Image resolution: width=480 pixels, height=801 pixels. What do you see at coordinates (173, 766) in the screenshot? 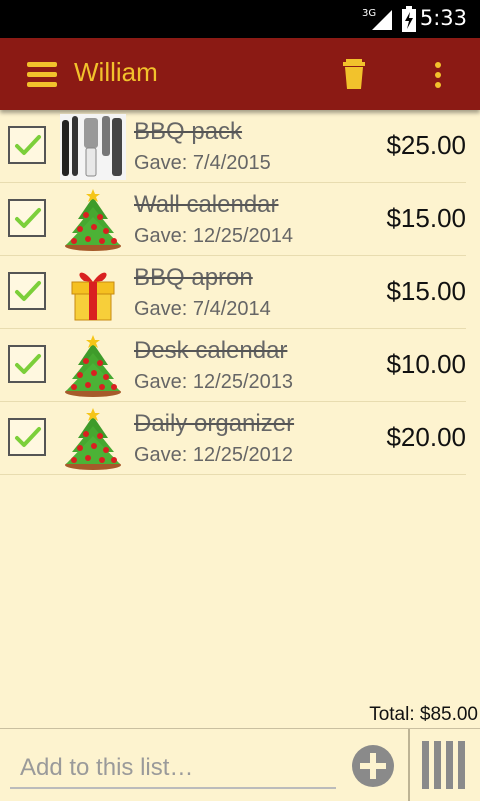
I see `add-item-input` at bounding box center [173, 766].